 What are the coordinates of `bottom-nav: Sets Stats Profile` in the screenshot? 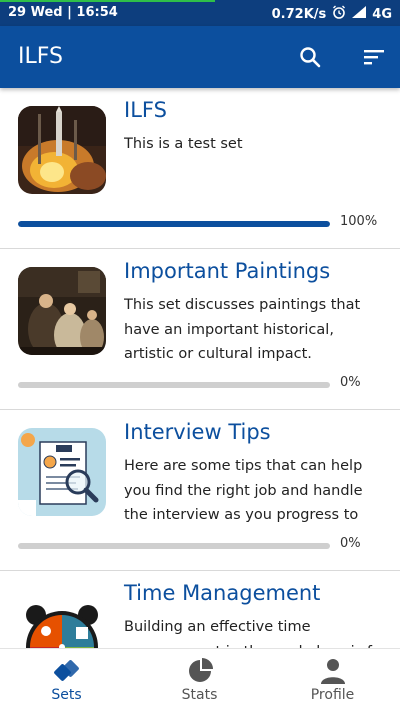 It's located at (200, 680).